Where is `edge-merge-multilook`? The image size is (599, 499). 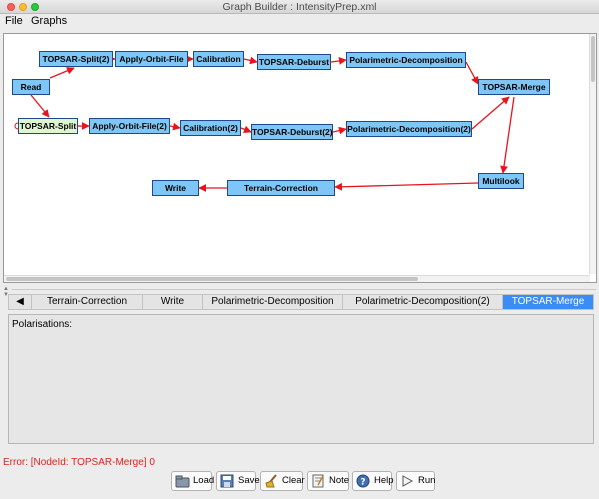 edge-merge-multilook is located at coordinates (507, 135).